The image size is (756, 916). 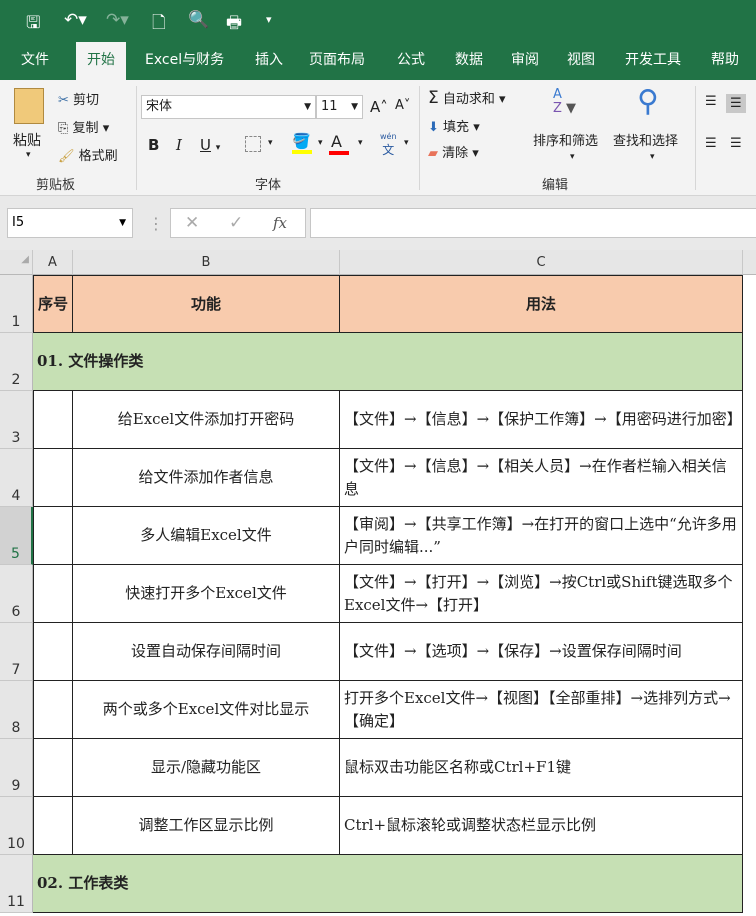 I want to click on paste-button: 粘贴, so click(x=27, y=140).